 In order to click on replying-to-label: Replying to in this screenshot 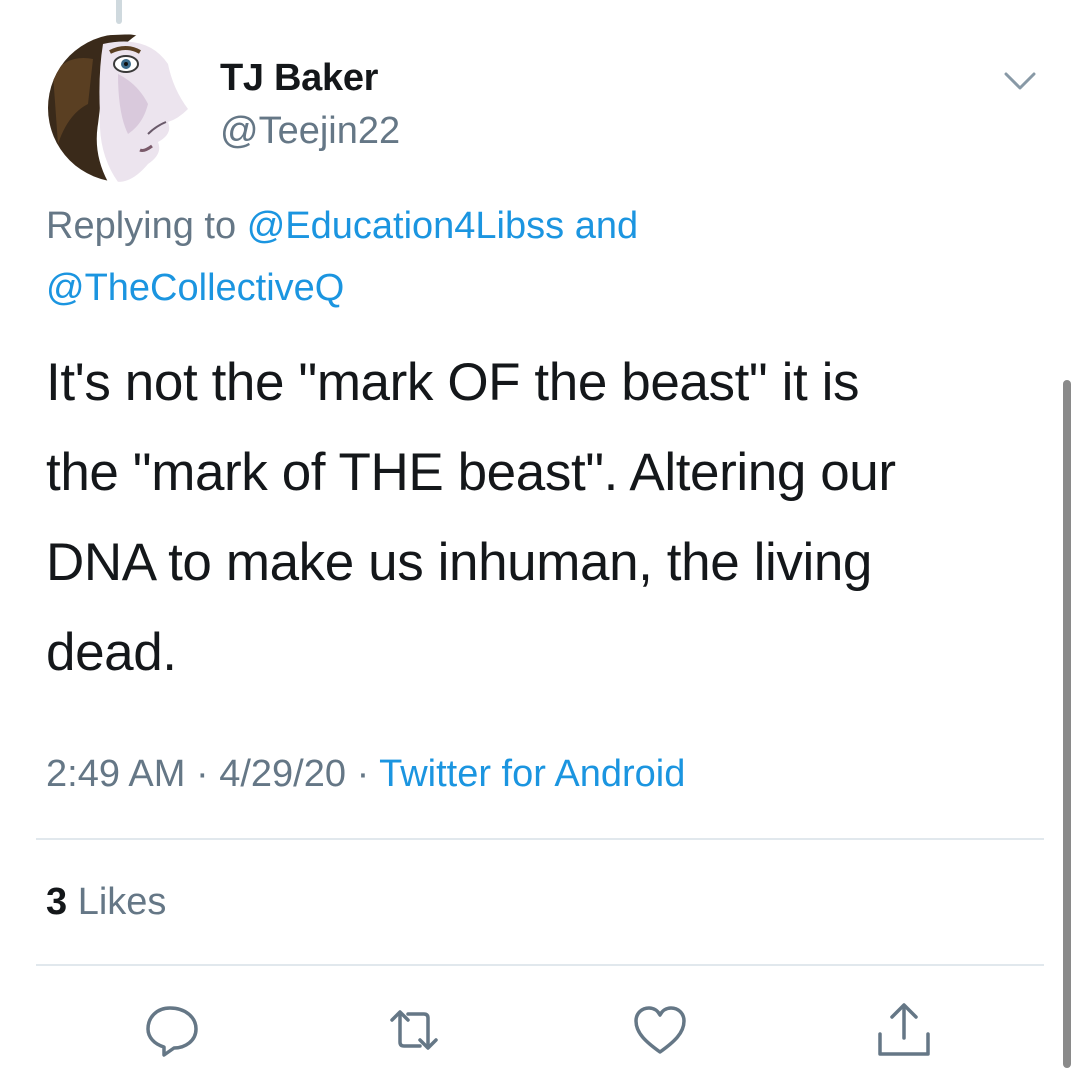, I will do `click(141, 226)`.